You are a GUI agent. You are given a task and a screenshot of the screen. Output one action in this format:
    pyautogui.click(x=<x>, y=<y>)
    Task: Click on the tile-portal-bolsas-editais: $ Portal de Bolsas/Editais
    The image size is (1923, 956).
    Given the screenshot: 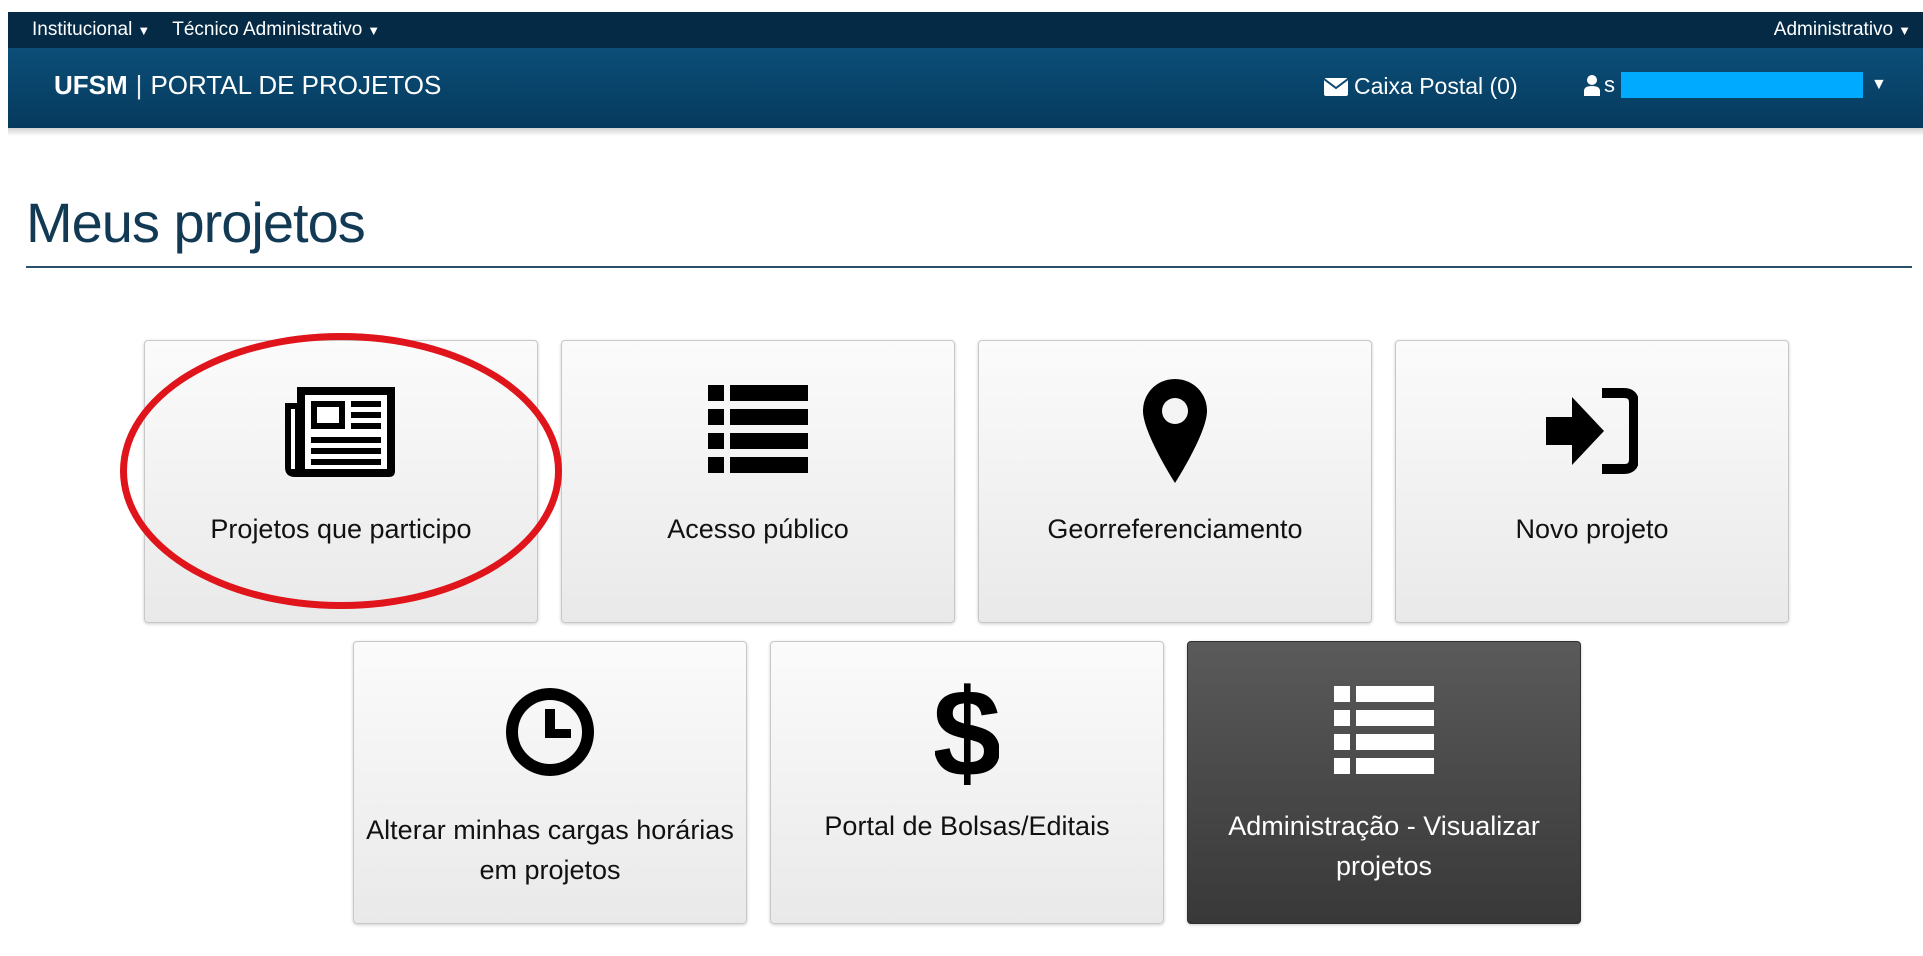 What is the action you would take?
    pyautogui.click(x=967, y=782)
    